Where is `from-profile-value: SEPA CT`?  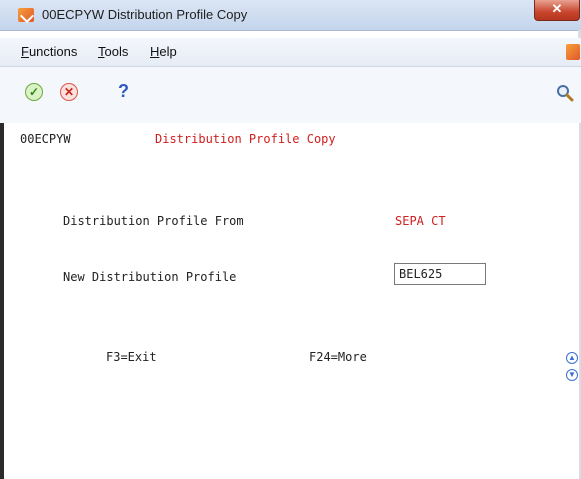
from-profile-value: SEPA CT is located at coordinates (420, 221).